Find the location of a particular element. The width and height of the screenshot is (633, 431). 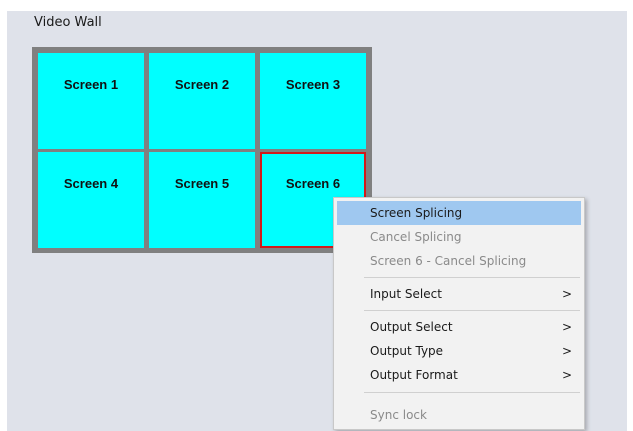

screen-tile-3: Screen 3 is located at coordinates (313, 101).